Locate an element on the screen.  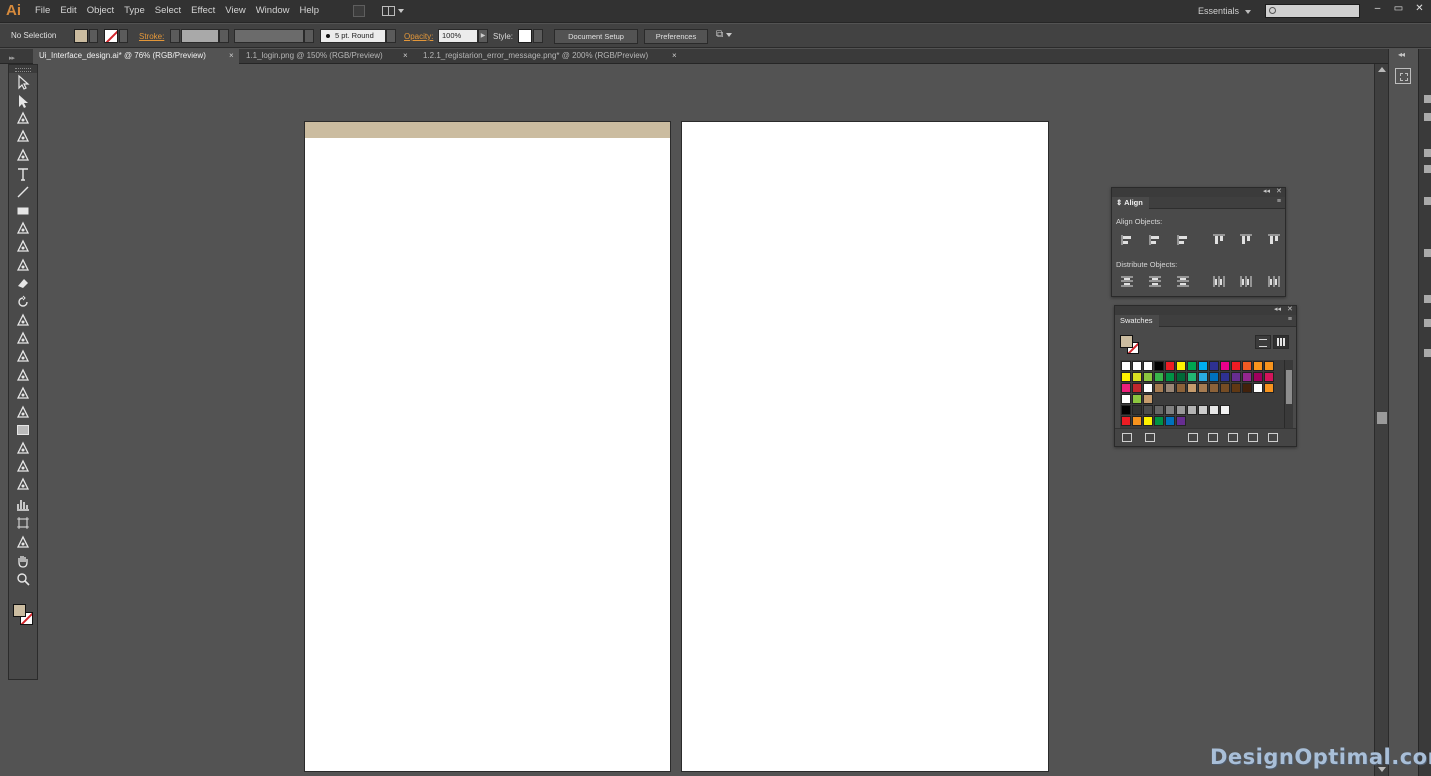
menu-object: Object is located at coordinates (100, 10).